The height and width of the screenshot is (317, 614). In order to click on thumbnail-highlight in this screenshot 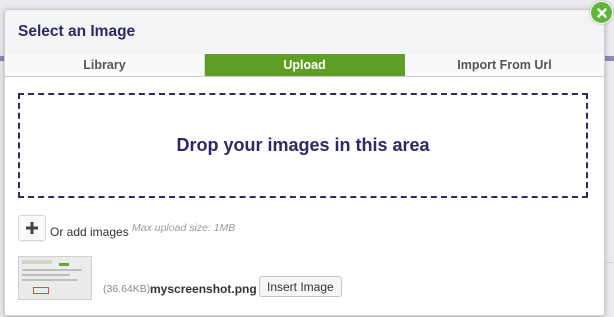, I will do `click(41, 290)`.